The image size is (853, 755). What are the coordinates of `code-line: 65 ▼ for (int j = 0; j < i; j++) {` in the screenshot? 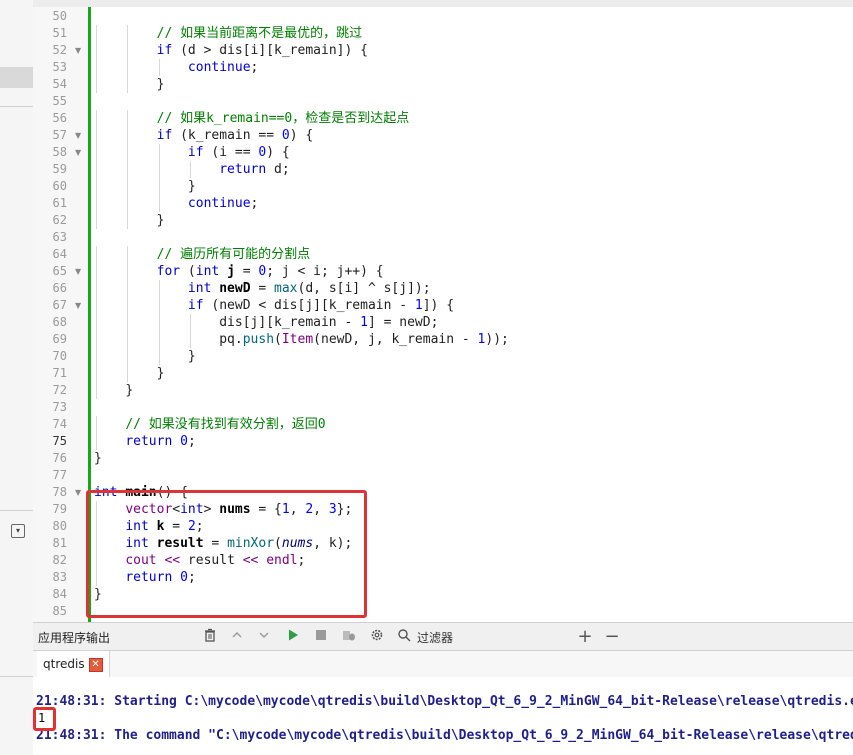 It's located at (443, 271).